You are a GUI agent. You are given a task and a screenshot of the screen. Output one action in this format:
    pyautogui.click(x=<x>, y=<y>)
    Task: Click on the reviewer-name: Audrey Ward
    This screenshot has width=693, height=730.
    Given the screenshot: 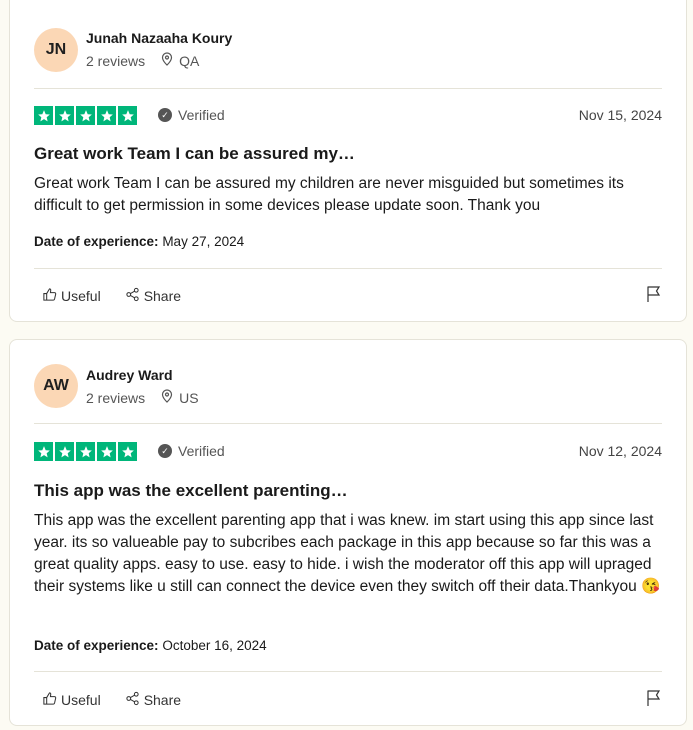 What is the action you would take?
    pyautogui.click(x=129, y=375)
    